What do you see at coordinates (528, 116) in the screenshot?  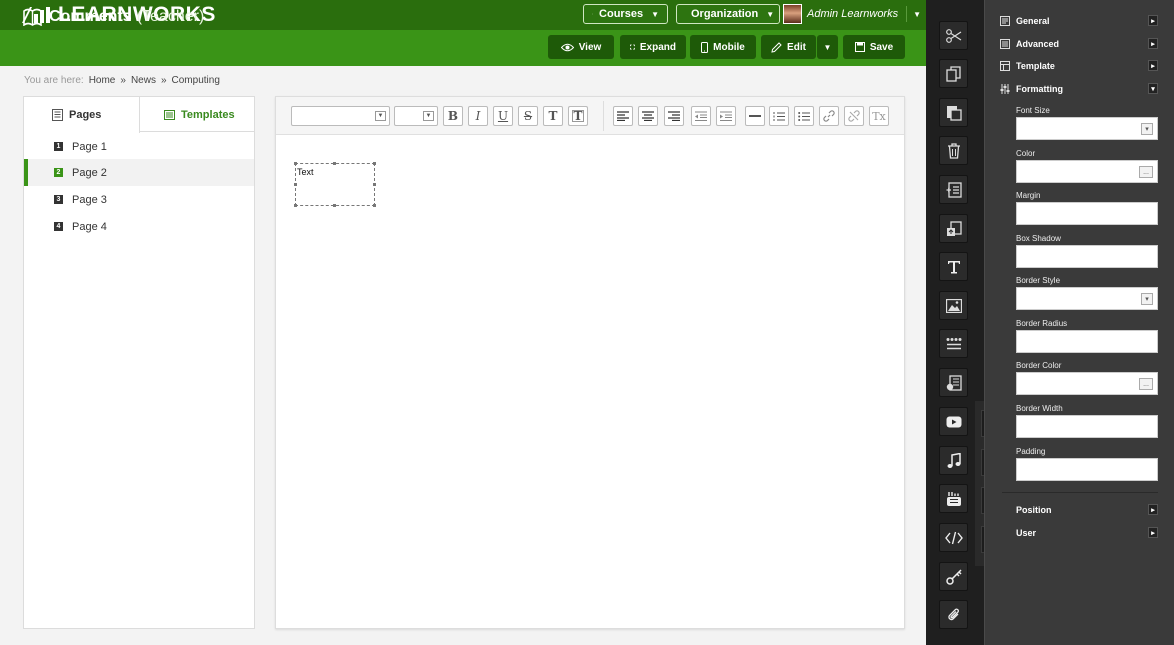 I see `strikethrough-button: S` at bounding box center [528, 116].